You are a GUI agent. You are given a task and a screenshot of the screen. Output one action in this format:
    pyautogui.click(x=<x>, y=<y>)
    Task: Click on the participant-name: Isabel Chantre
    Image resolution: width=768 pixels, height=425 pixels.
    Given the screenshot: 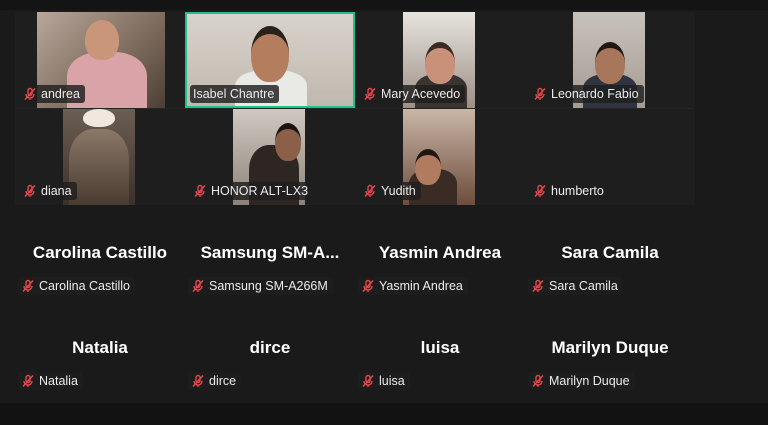 What is the action you would take?
    pyautogui.click(x=234, y=94)
    